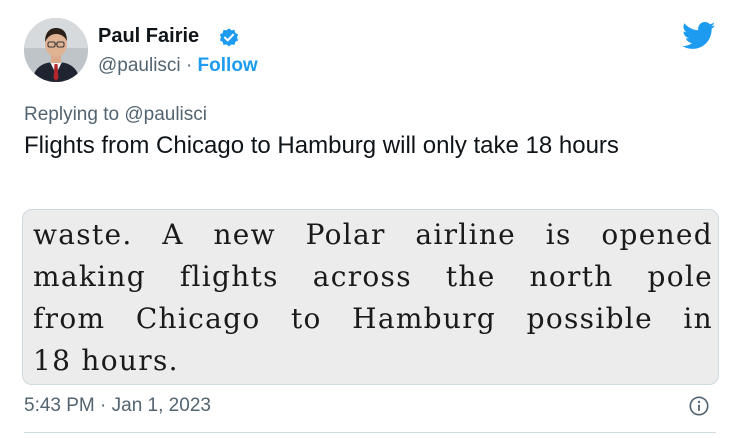 This screenshot has height=438, width=740. What do you see at coordinates (370, 432) in the screenshot?
I see `divider` at bounding box center [370, 432].